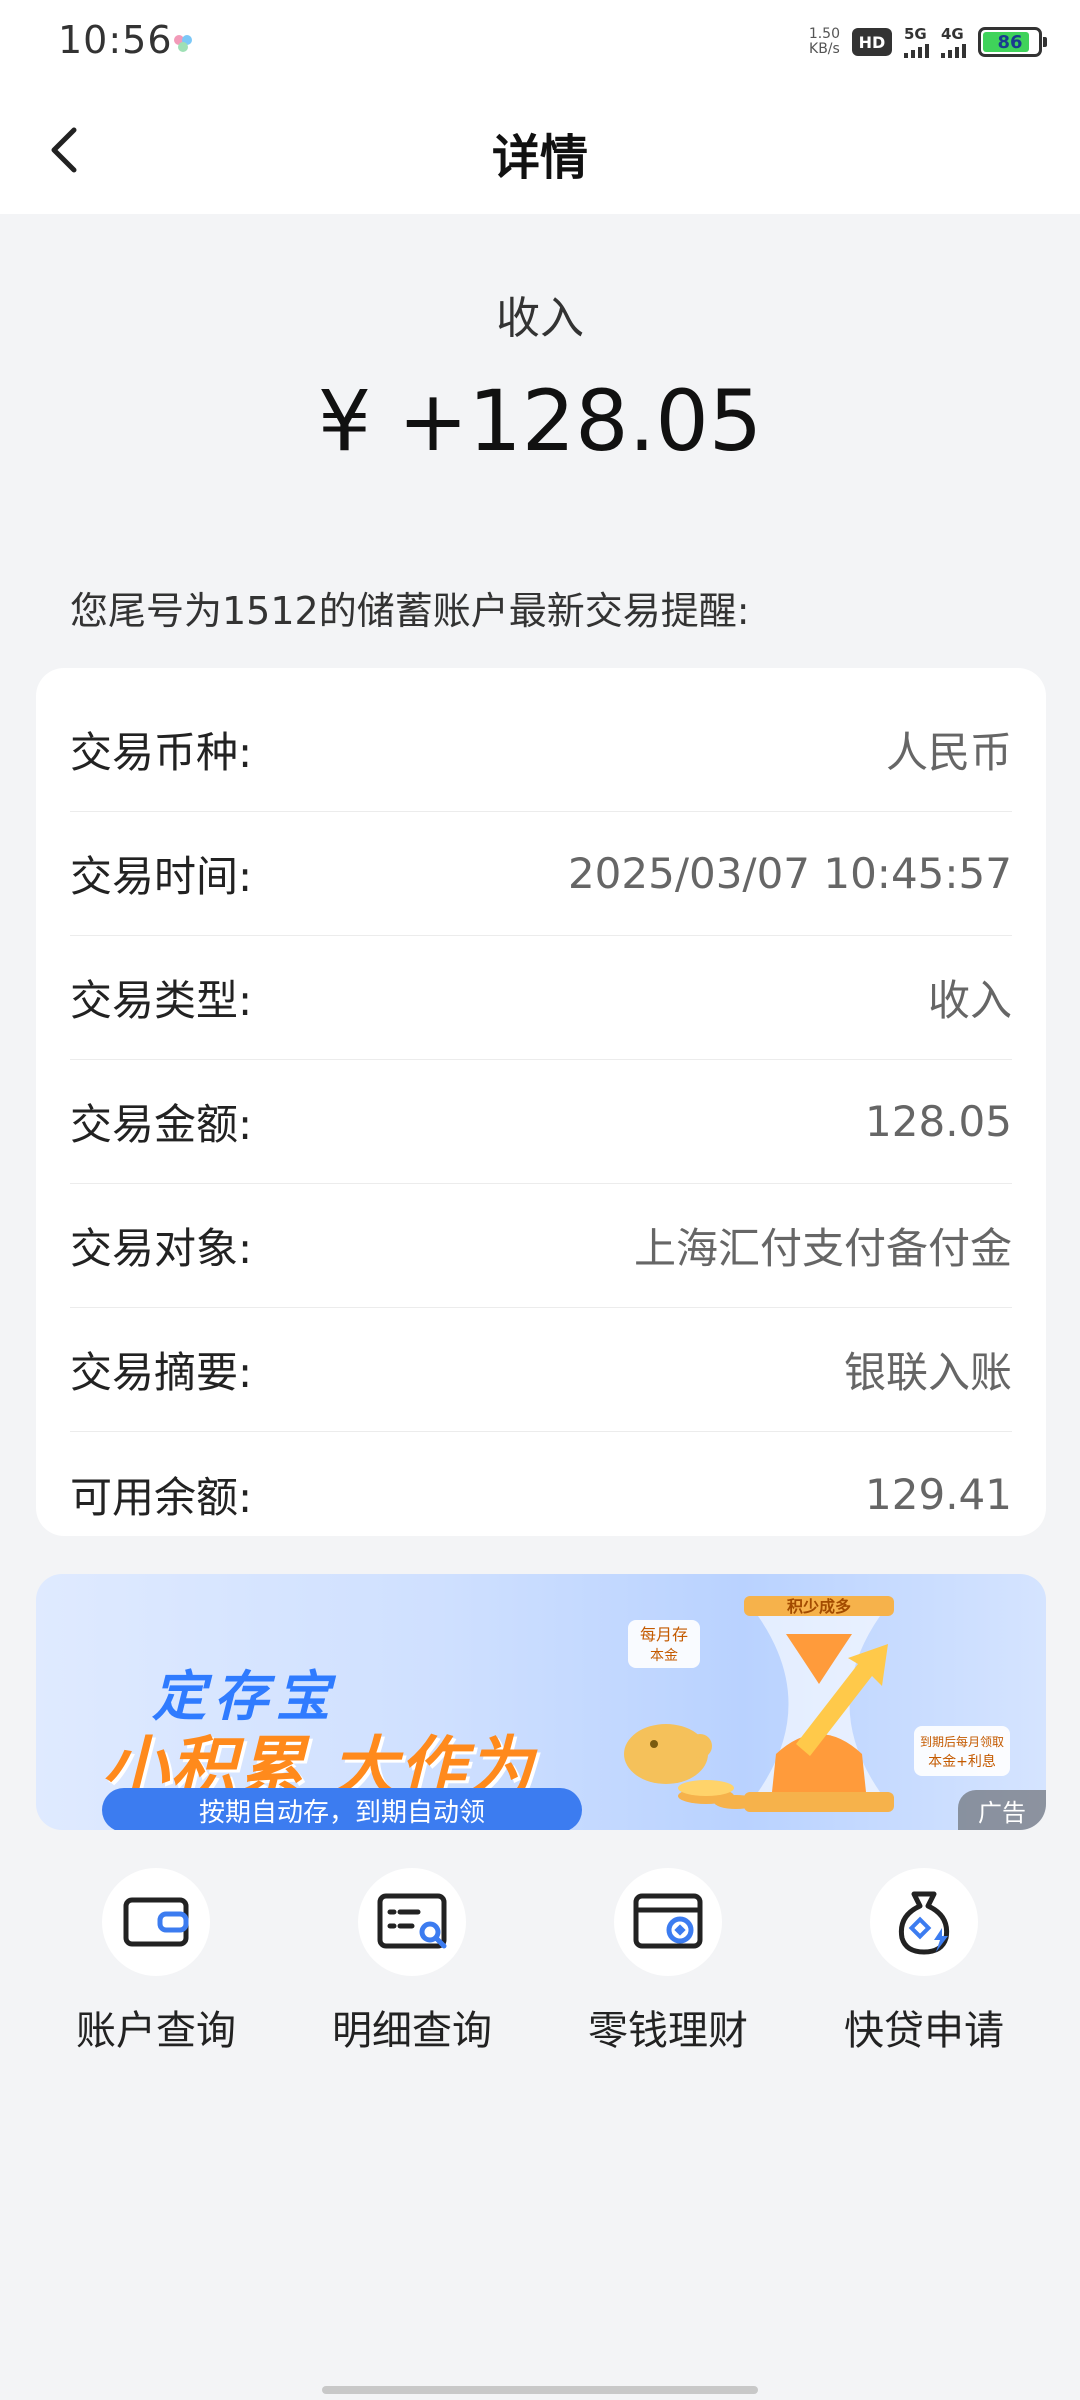  Describe the element at coordinates (161, 1124) in the screenshot. I see `detail-label: 交易金额:` at that location.